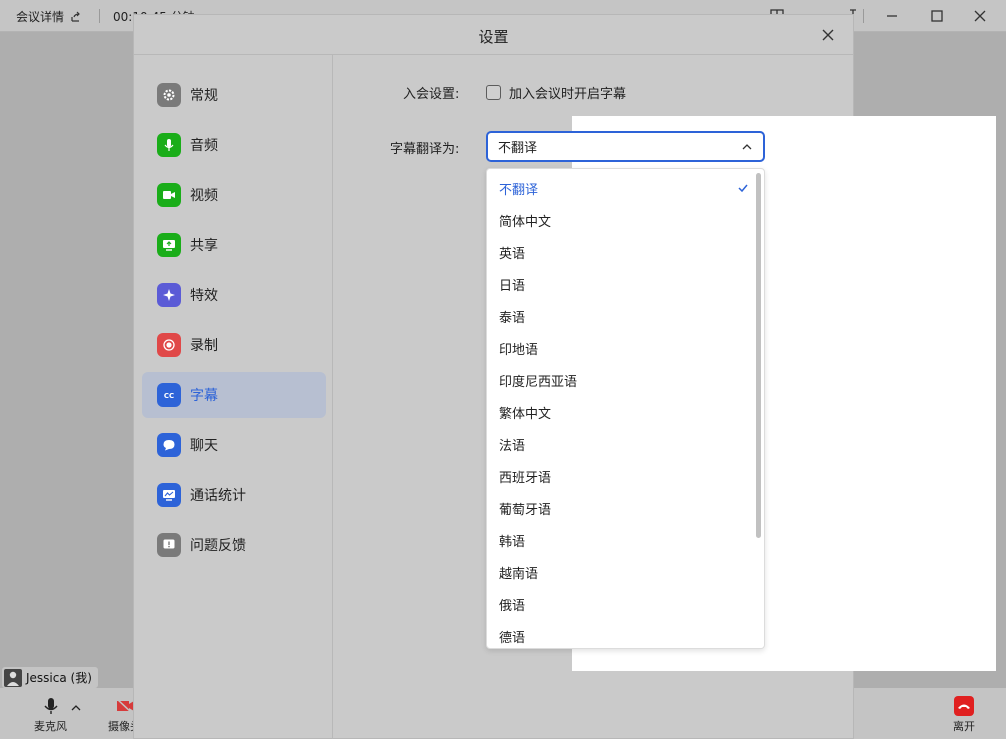  Describe the element at coordinates (624, 316) in the screenshot. I see `dropdown-option: 泰语` at that location.